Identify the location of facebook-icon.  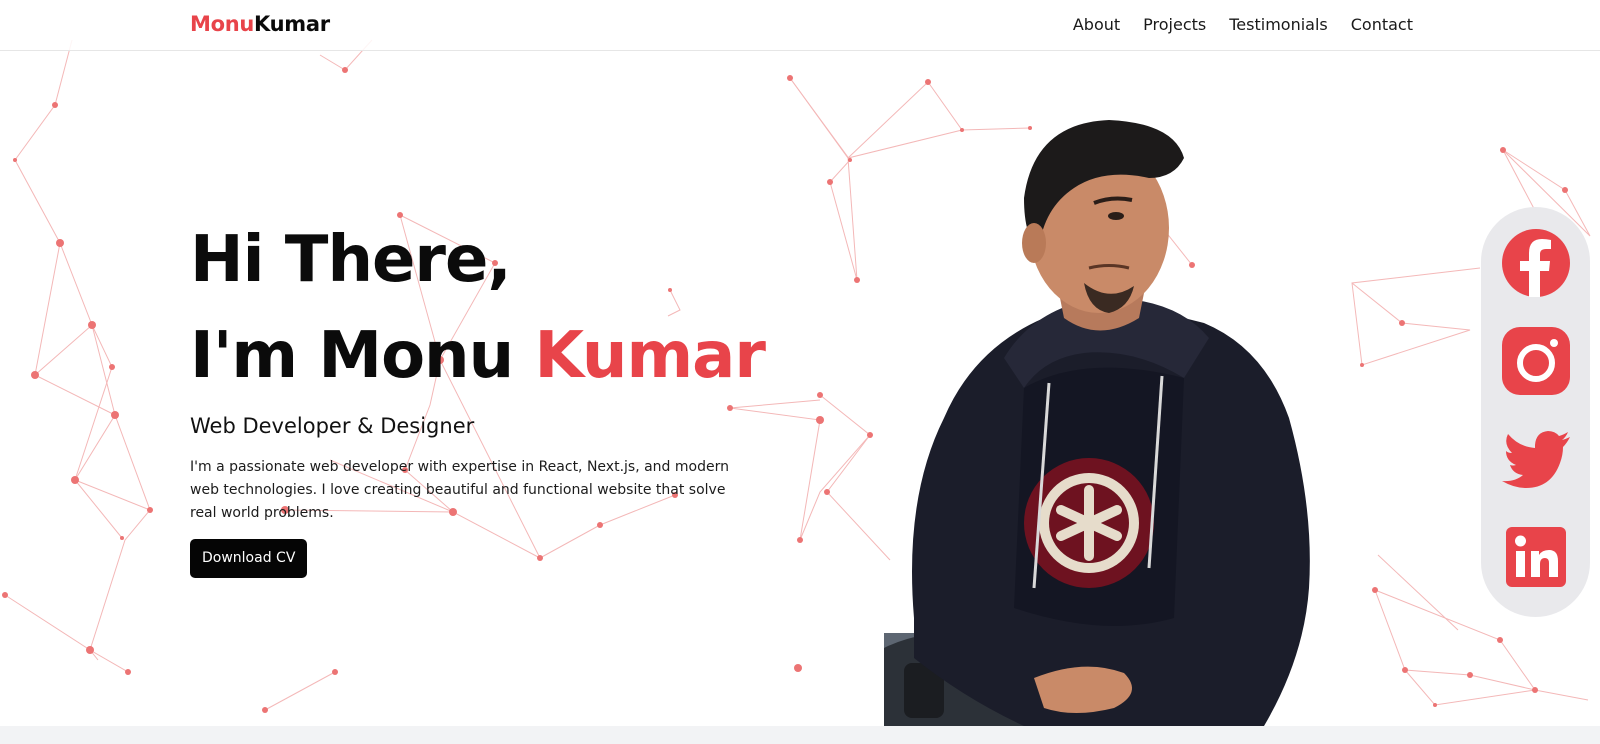
(1536, 263).